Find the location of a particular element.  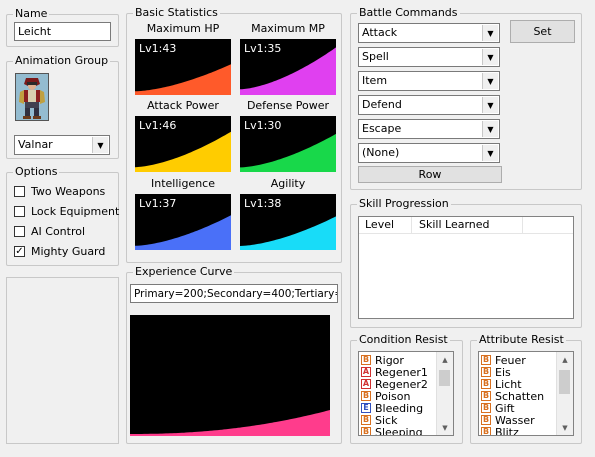

condition-scrollbar: ▲ ▼ is located at coordinates (444, 393).